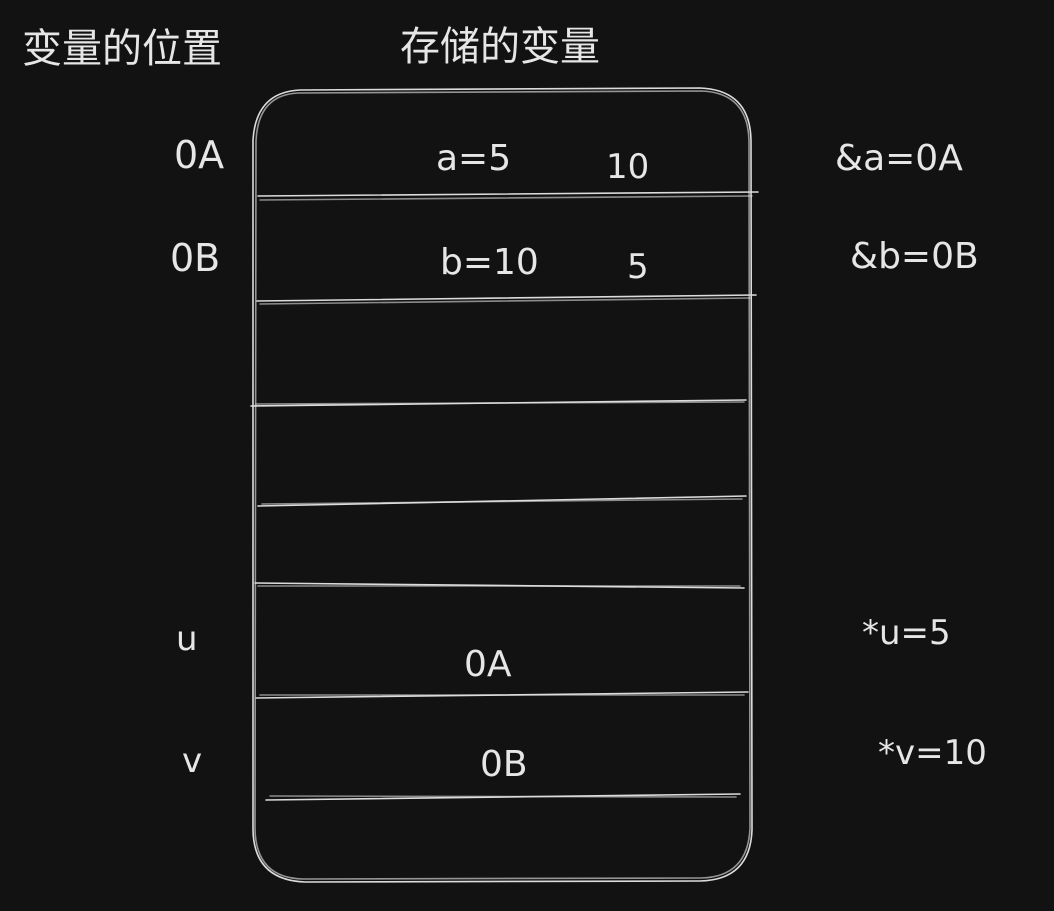  I want to click on address-label-0b: 0B, so click(195, 258).